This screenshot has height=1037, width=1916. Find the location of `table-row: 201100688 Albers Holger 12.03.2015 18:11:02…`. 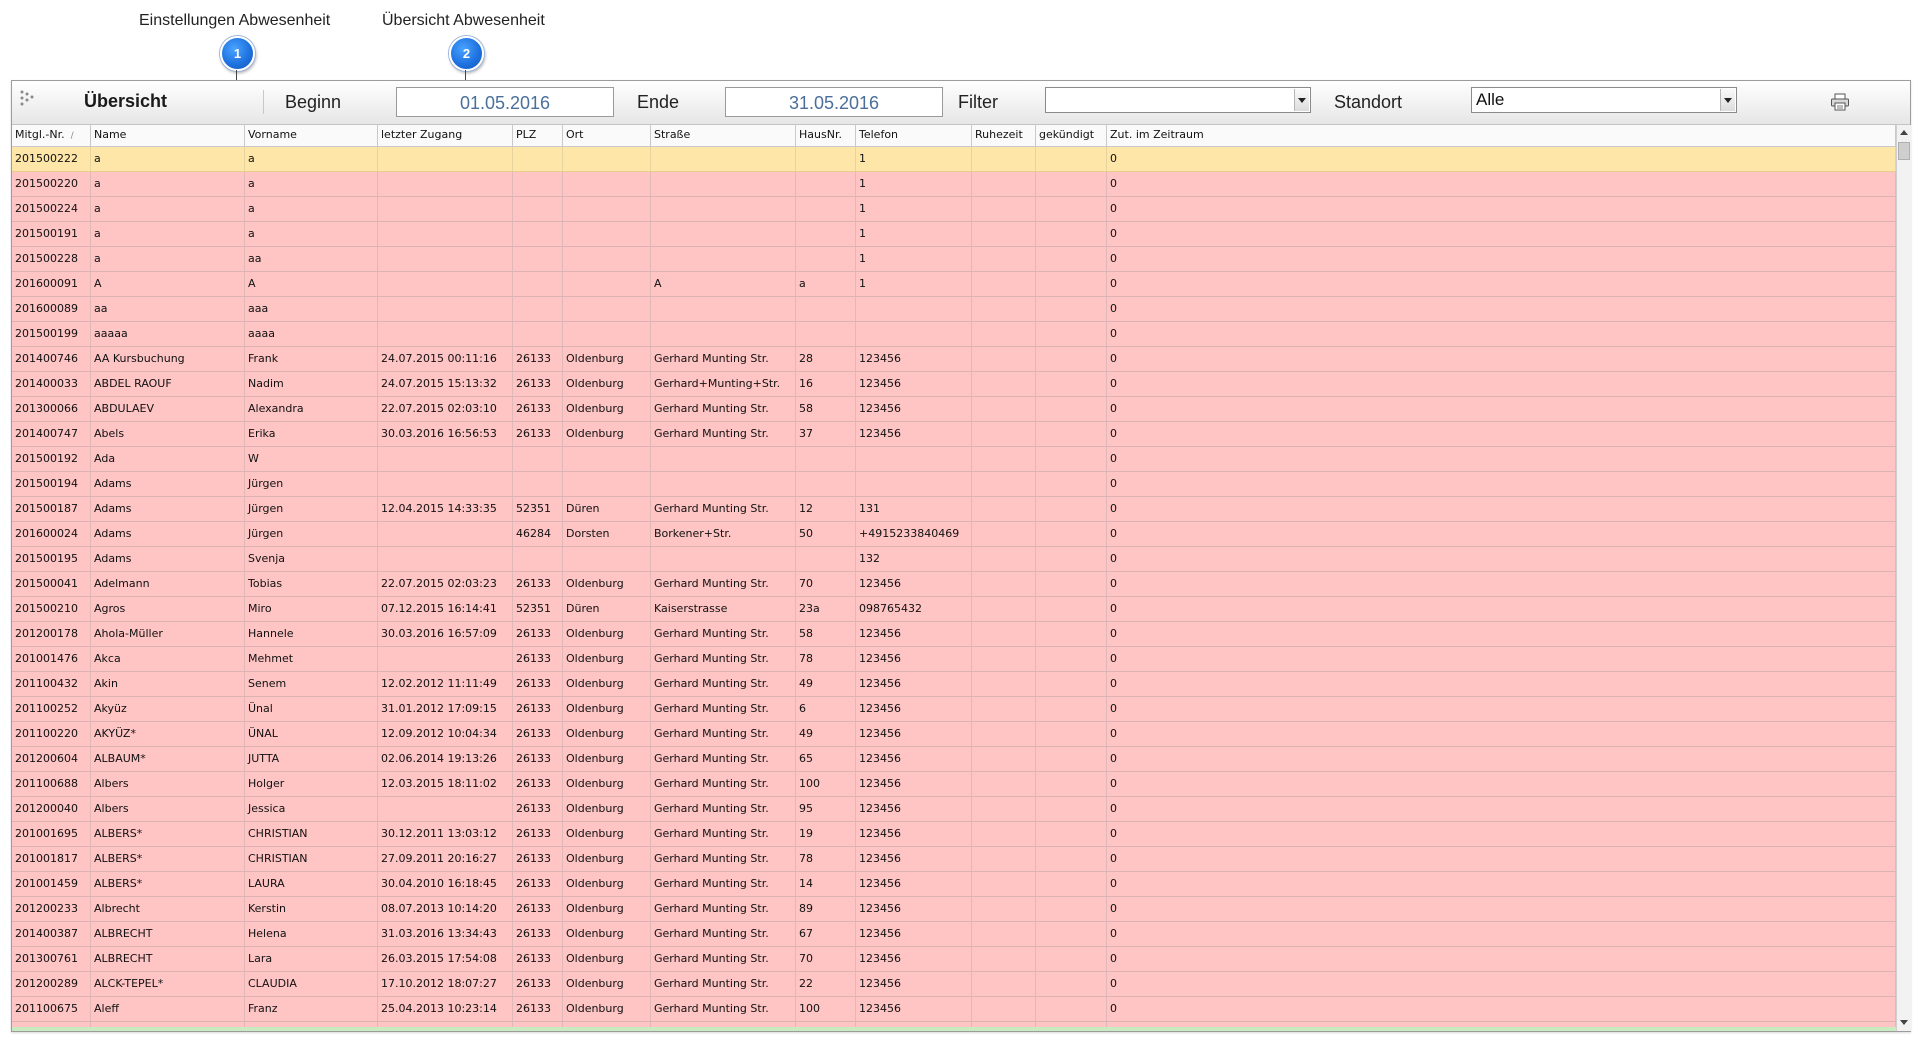

table-row: 201100688 Albers Holger 12.03.2015 18:11:02… is located at coordinates (954, 784).